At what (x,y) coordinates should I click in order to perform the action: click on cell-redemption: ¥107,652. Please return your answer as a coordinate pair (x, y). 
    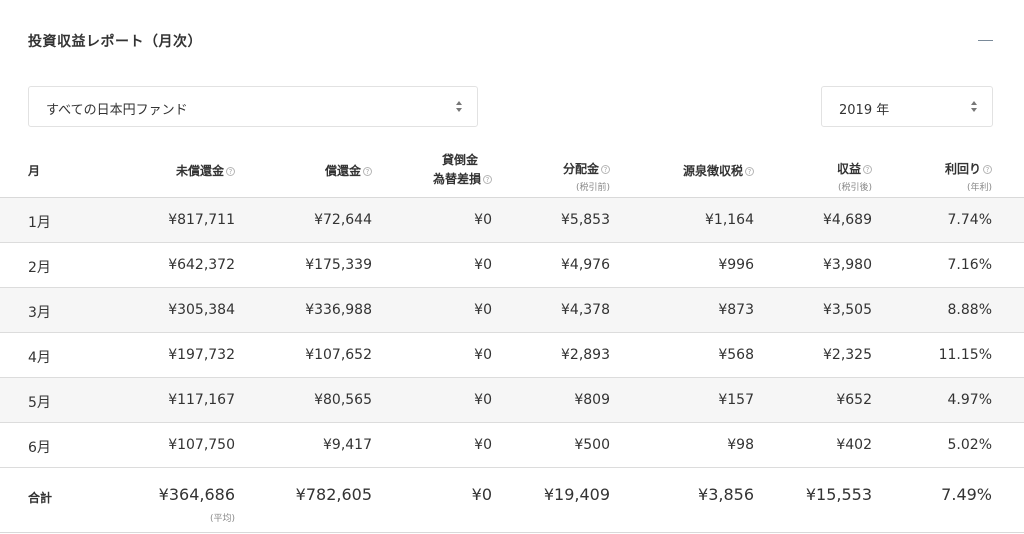
    Looking at the image, I should click on (338, 355).